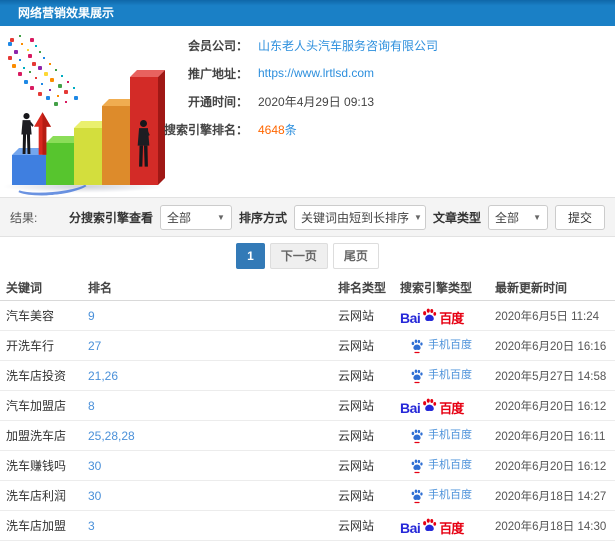  I want to click on rank-link: 21,26, so click(103, 376).